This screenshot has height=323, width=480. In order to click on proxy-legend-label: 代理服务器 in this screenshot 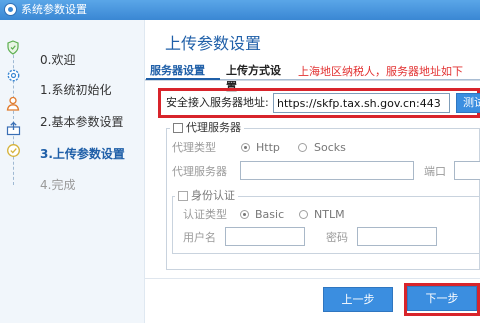, I will do `click(213, 127)`.